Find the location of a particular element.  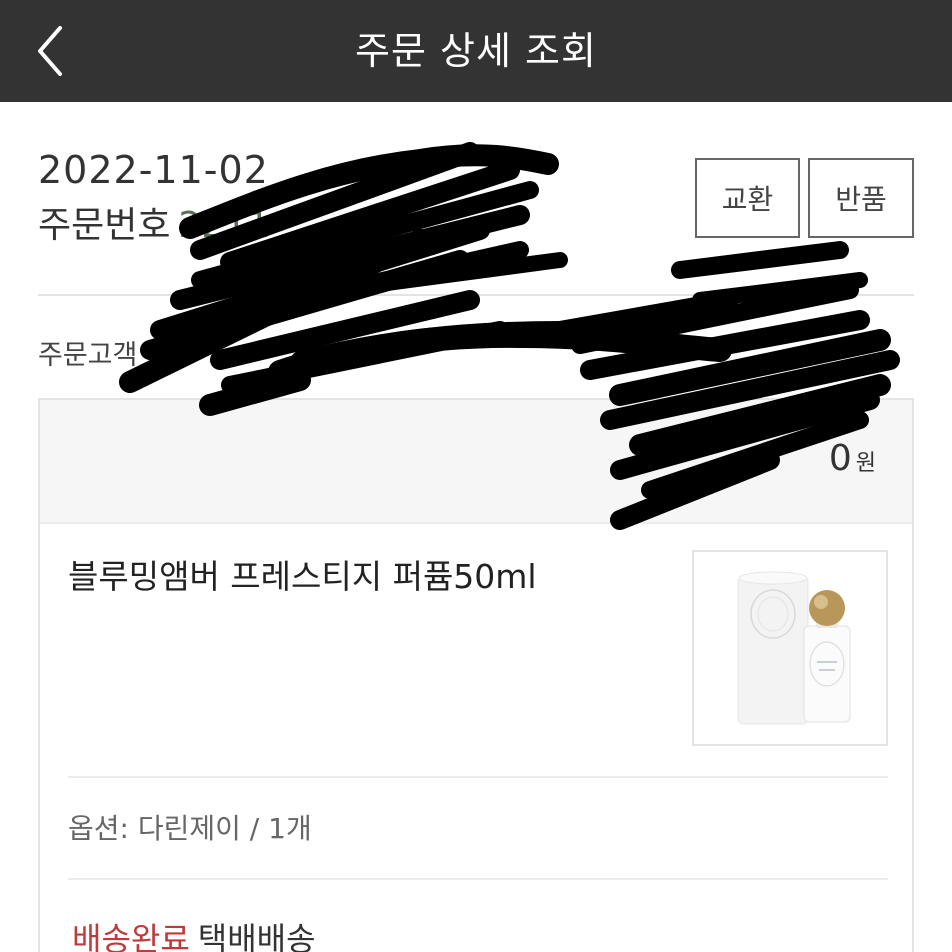

price-unit: 원 is located at coordinates (865, 463).